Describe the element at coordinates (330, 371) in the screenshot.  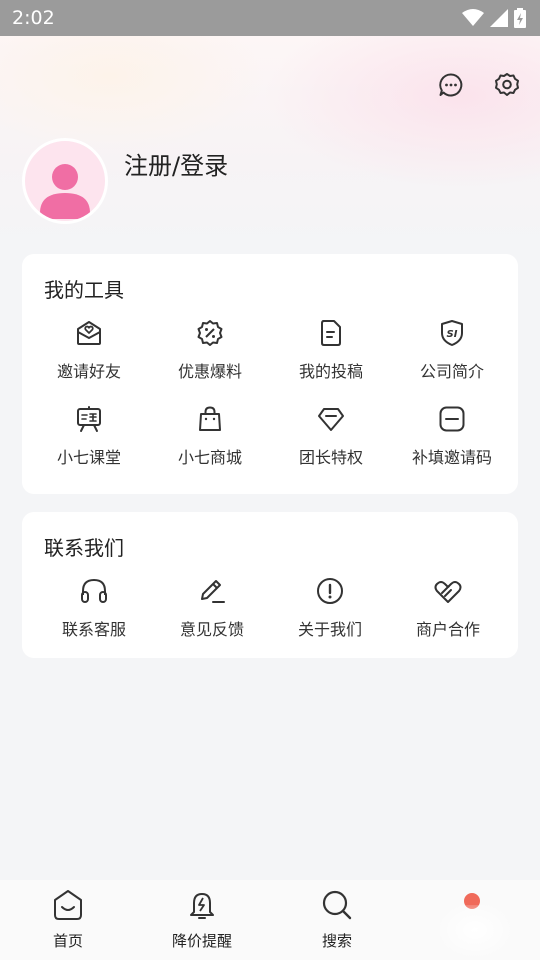
I see `tool-label: 我的投稿` at that location.